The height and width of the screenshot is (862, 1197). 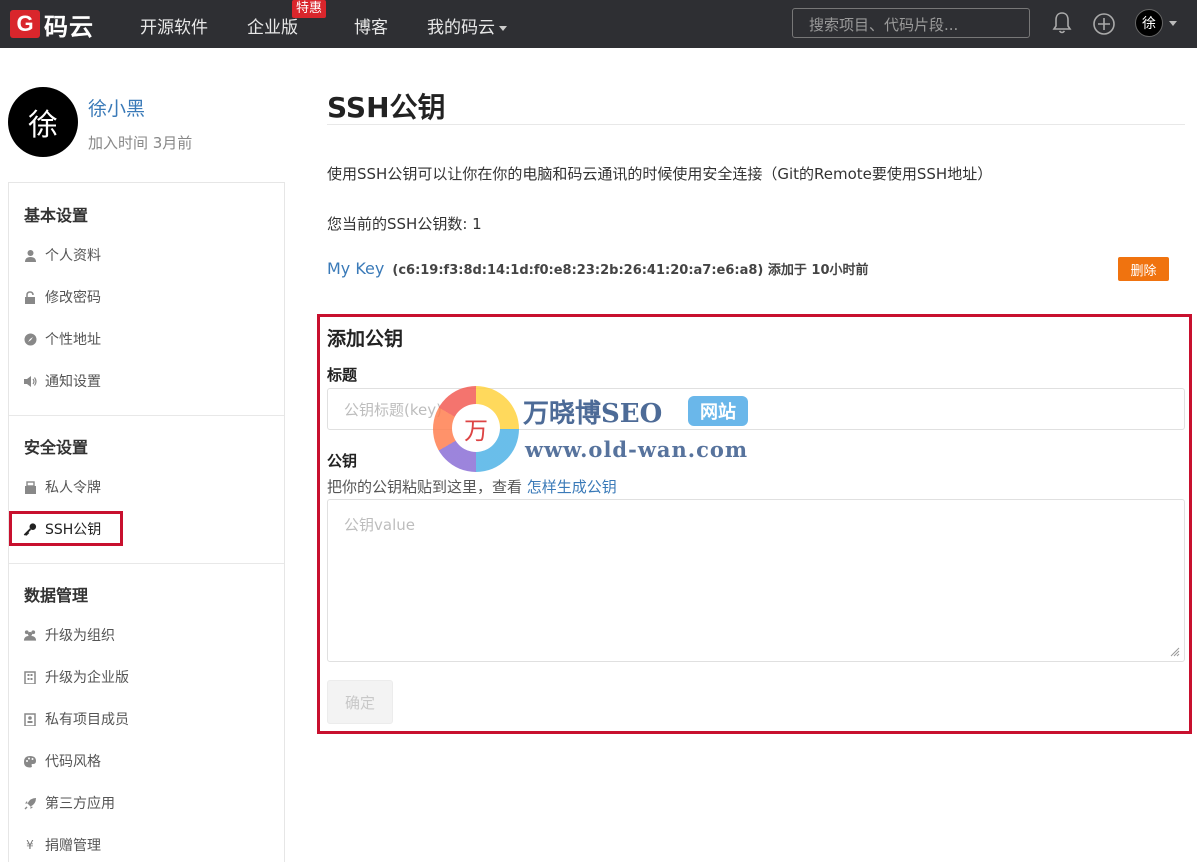 I want to click on plus-circle-icon, so click(x=1104, y=24).